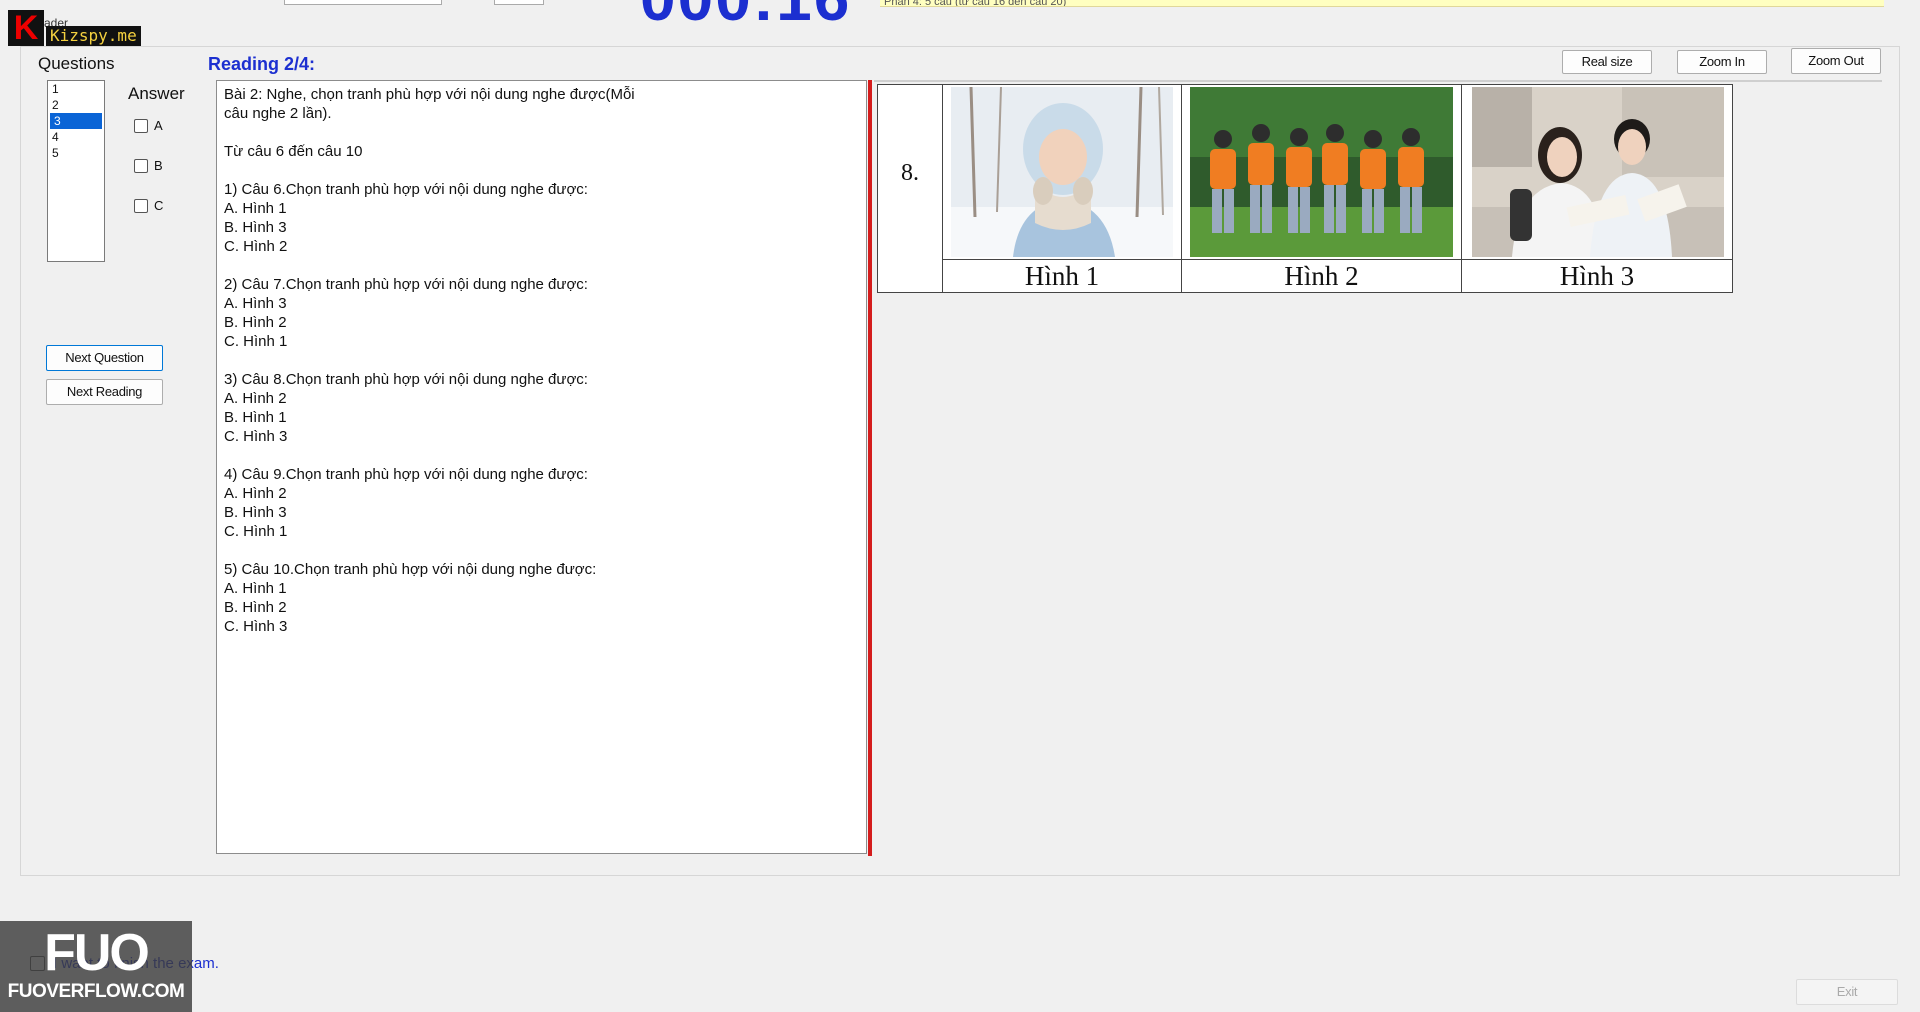  What do you see at coordinates (1598, 172) in the screenshot?
I see `students-reading-image` at bounding box center [1598, 172].